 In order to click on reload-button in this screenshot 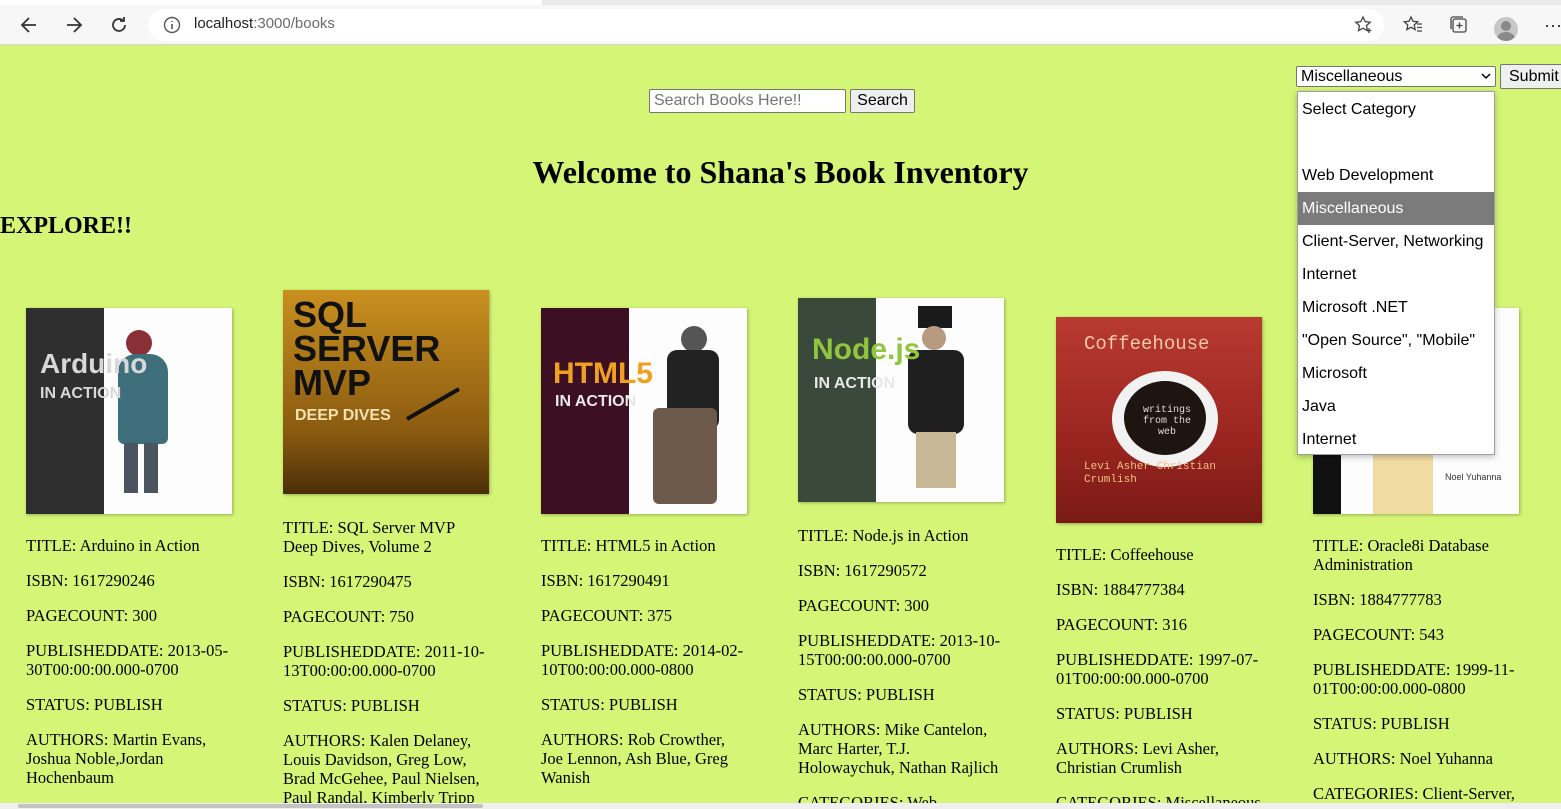, I will do `click(119, 25)`.